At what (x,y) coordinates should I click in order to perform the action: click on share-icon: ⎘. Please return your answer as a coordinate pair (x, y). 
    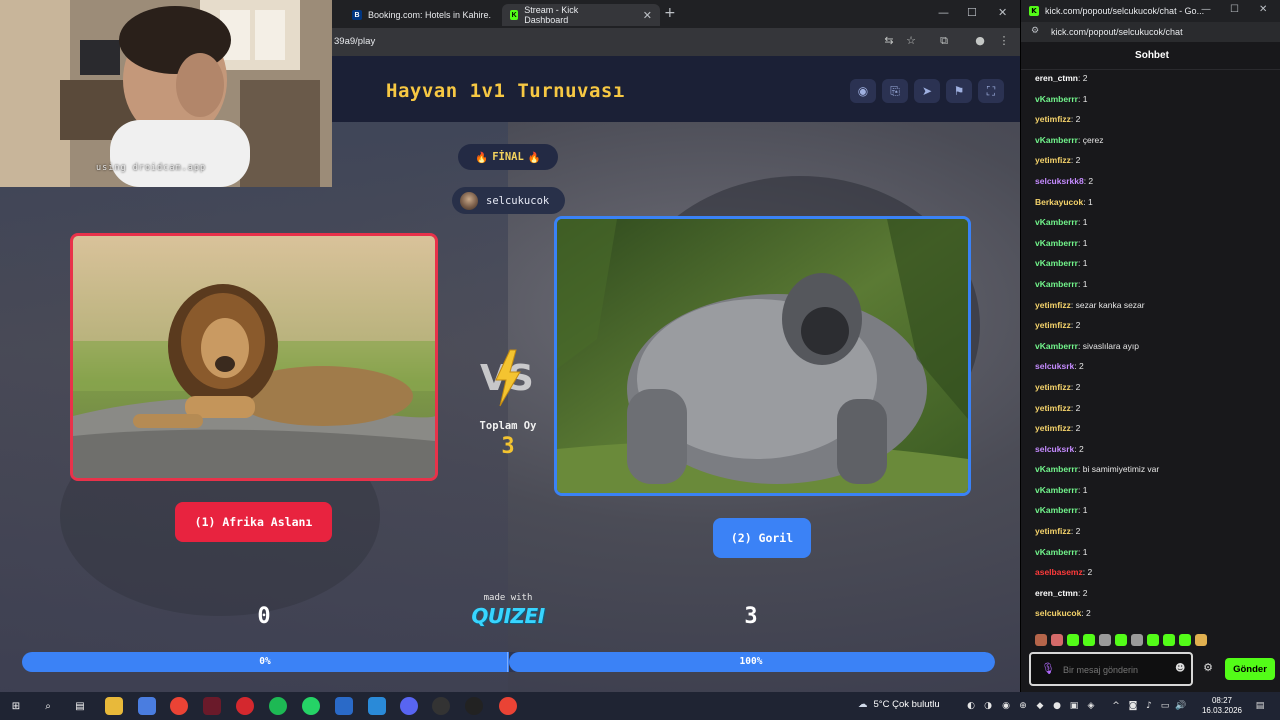
    Looking at the image, I should click on (895, 91).